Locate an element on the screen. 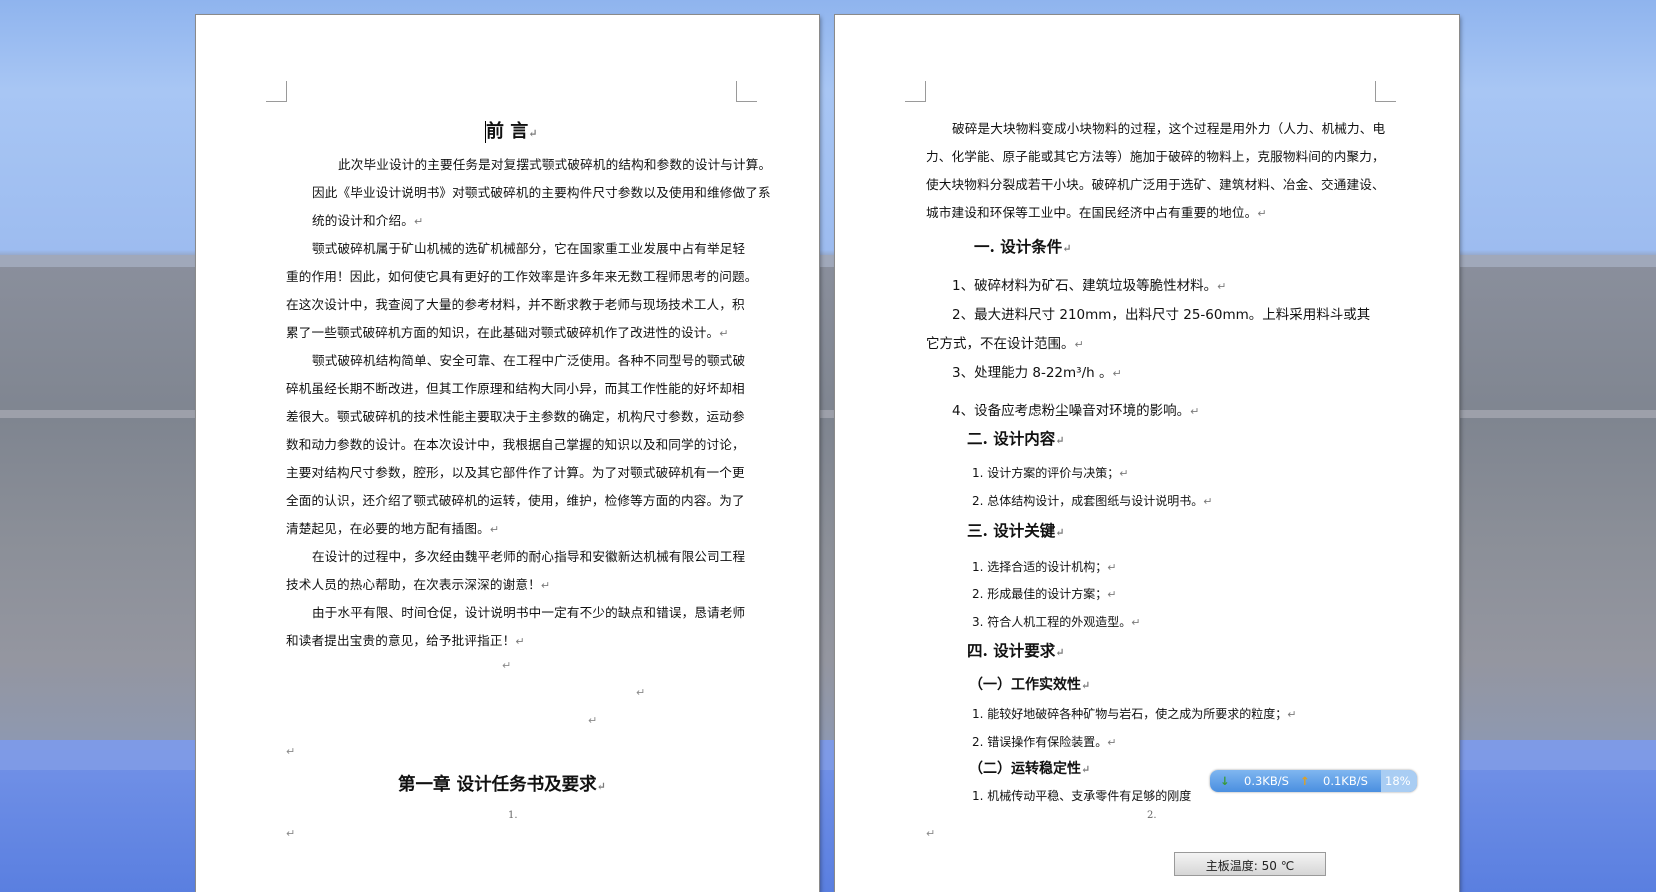 The image size is (1656, 892). download-speed: 0.3KB/S is located at coordinates (1266, 781).